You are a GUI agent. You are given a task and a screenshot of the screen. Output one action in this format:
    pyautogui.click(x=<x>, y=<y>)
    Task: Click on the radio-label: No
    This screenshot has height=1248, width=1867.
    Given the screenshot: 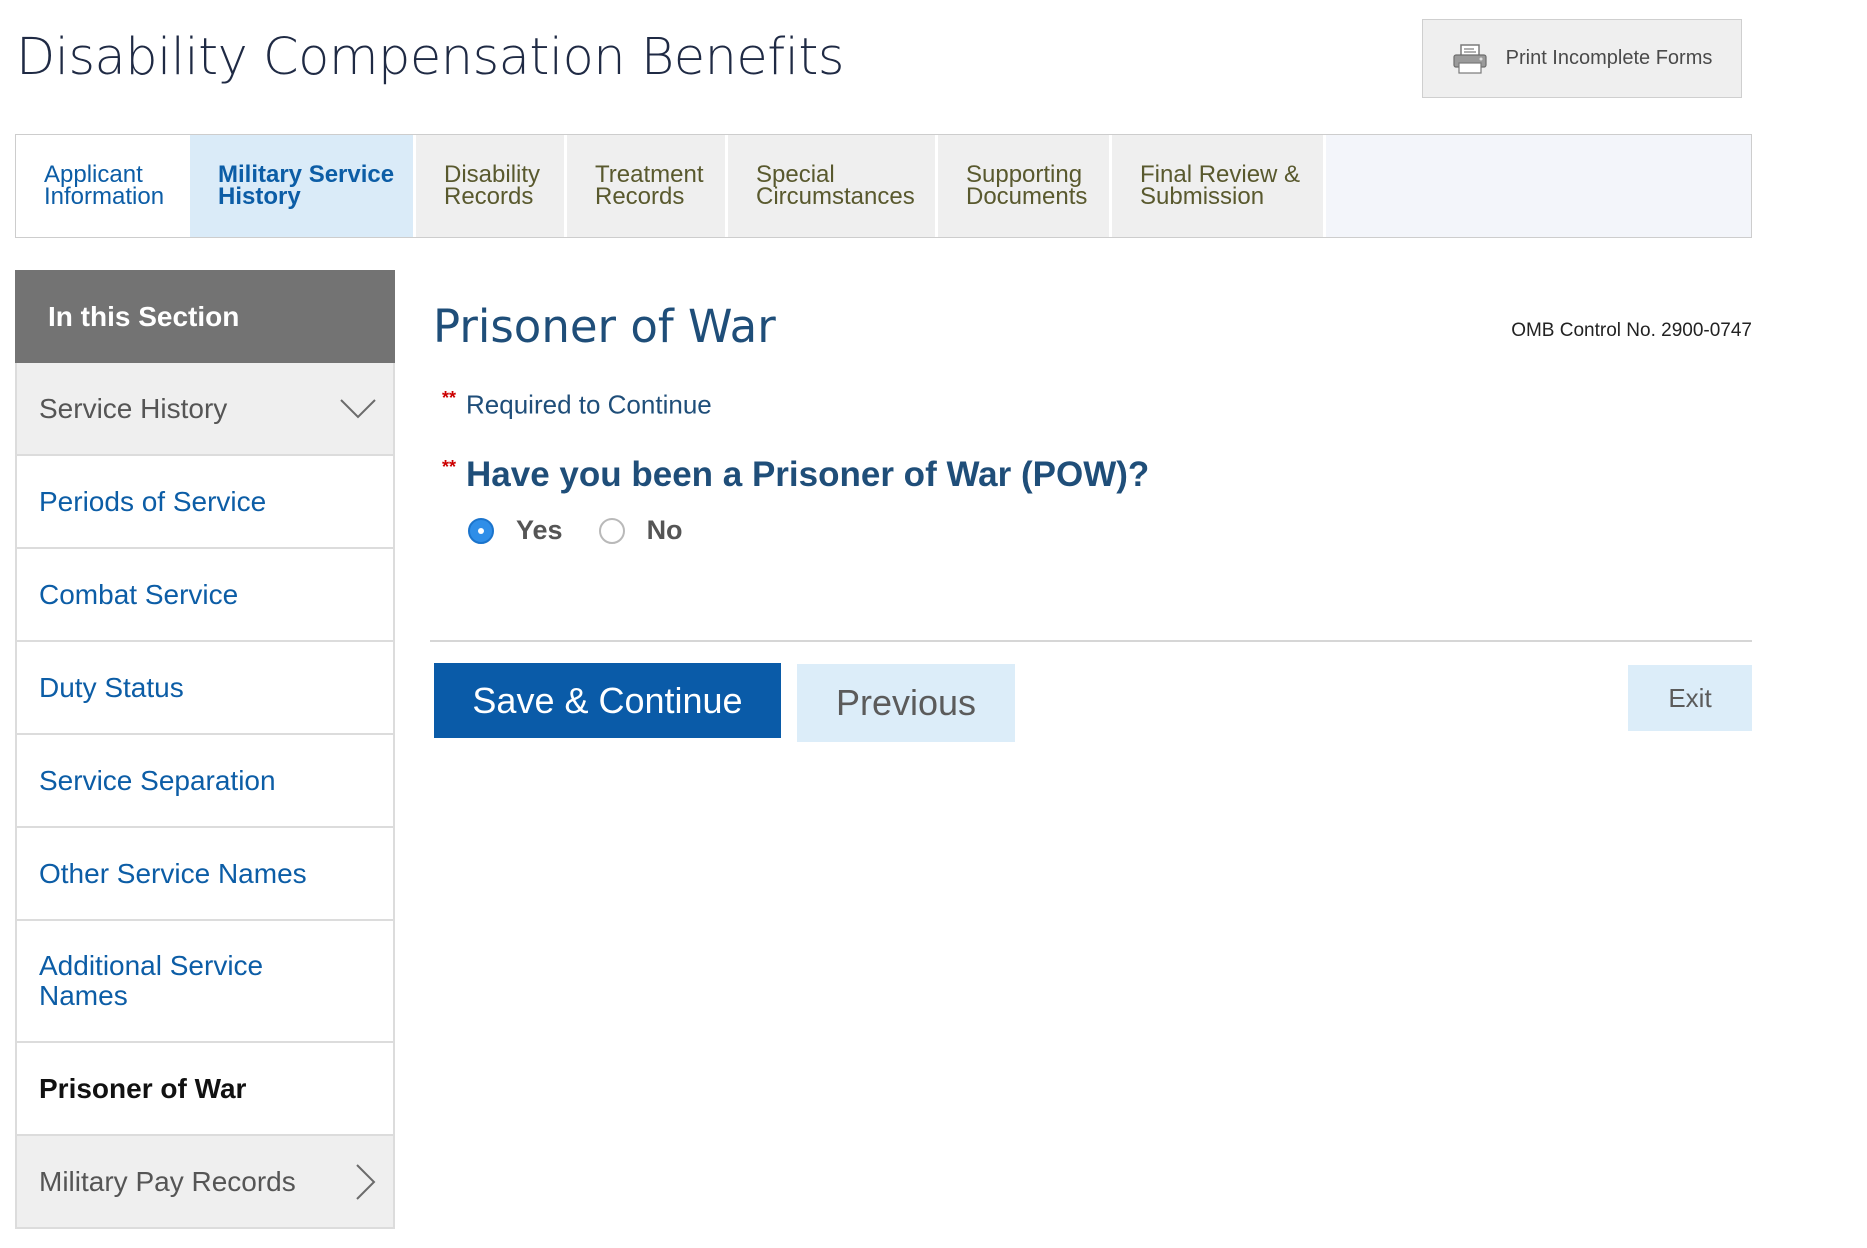 What is the action you would take?
    pyautogui.click(x=664, y=530)
    